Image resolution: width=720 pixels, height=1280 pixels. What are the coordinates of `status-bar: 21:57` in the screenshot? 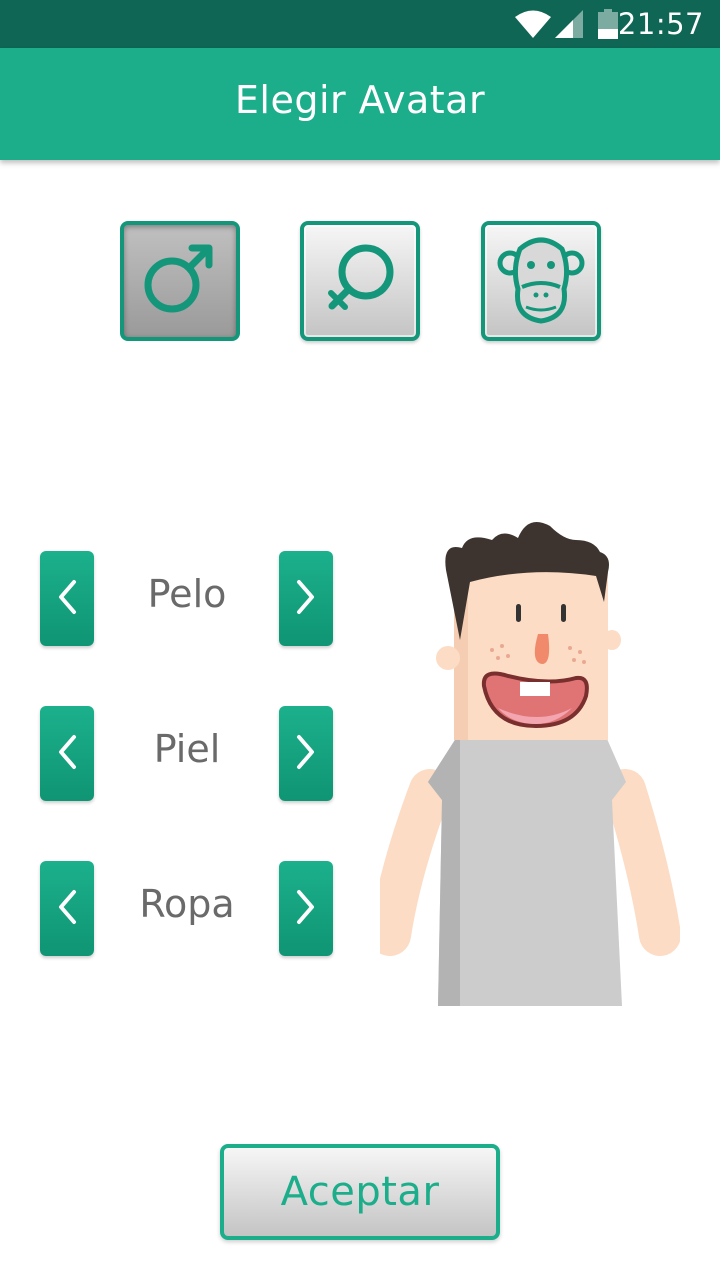 It's located at (360, 24).